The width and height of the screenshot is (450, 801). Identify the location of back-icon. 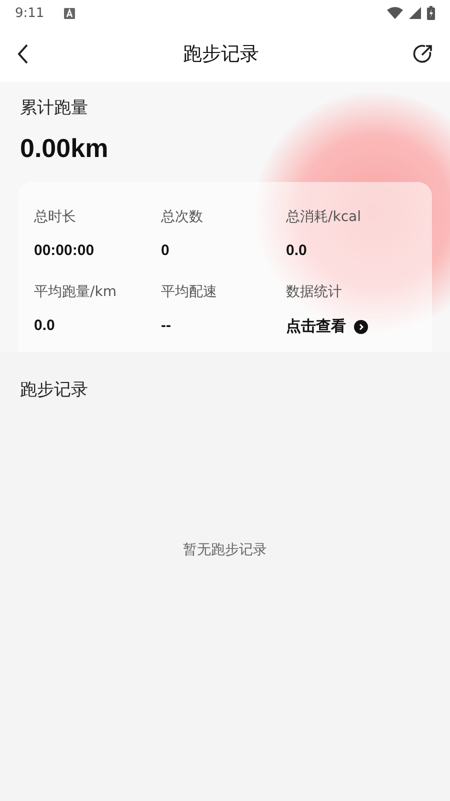
(23, 54).